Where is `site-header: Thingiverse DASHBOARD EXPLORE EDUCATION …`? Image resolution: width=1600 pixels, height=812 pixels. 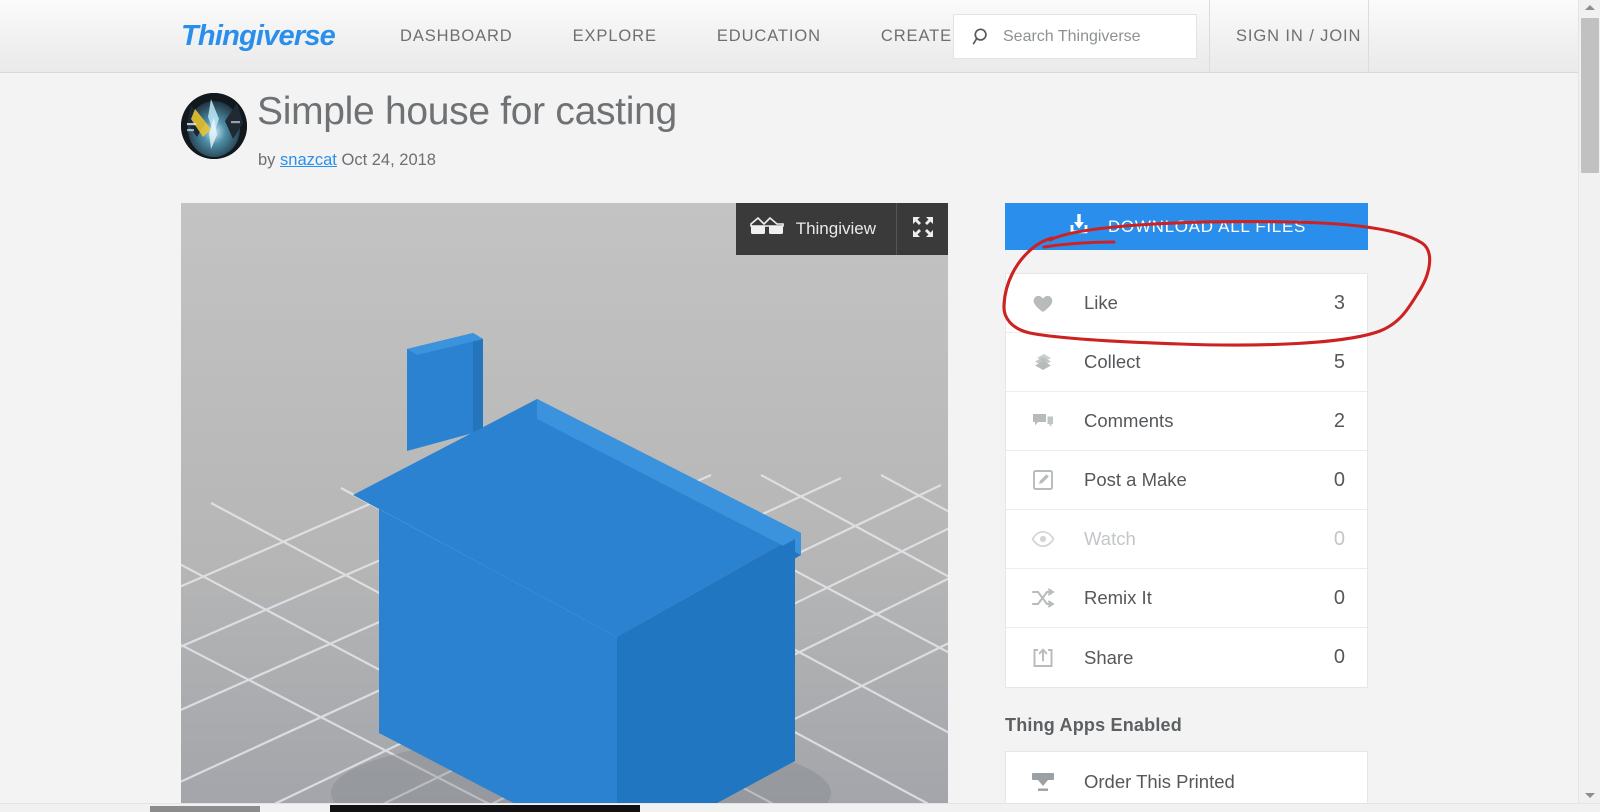 site-header: Thingiverse DASHBOARD EXPLORE EDUCATION … is located at coordinates (789, 36).